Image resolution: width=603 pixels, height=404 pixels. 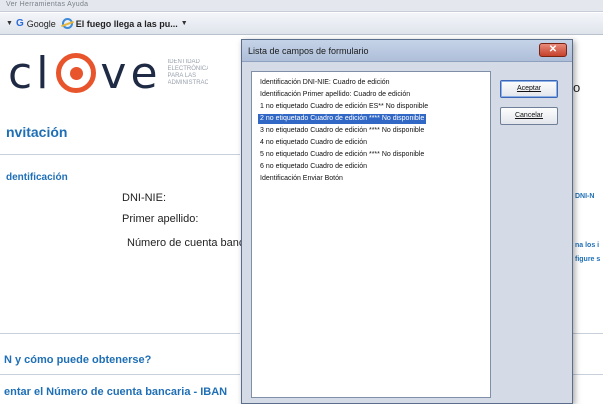 I want to click on google-icon: G, so click(x=19, y=23).